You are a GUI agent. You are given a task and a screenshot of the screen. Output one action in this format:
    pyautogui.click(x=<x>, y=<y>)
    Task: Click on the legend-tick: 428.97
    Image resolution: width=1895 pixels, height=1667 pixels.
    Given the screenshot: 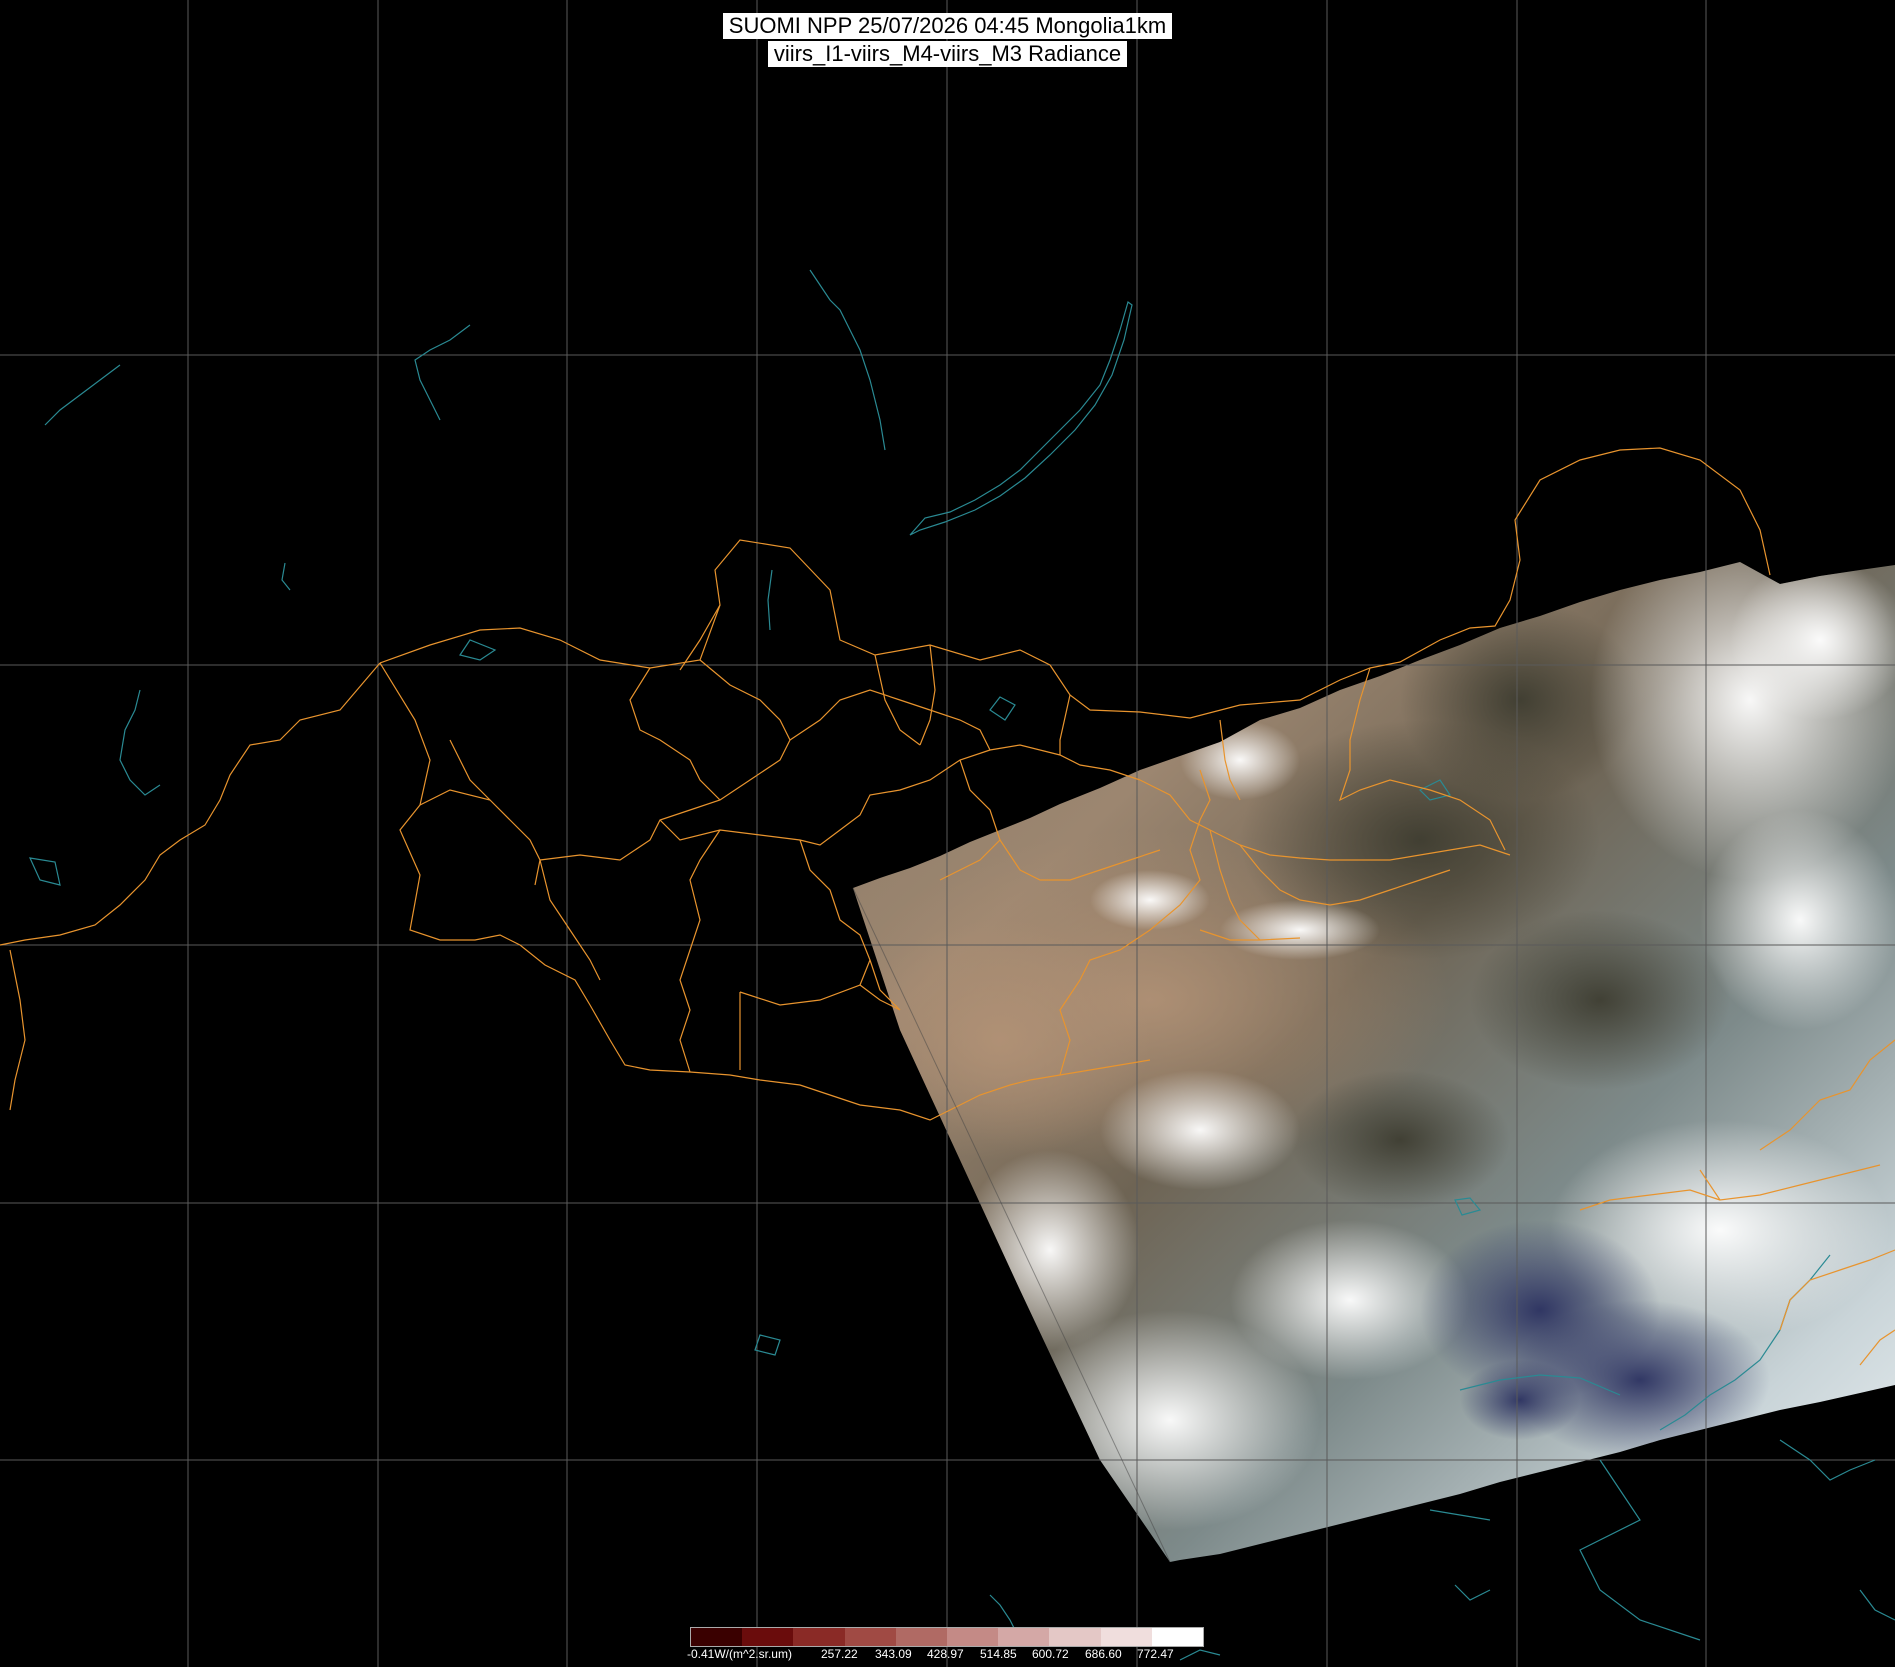 What is the action you would take?
    pyautogui.click(x=945, y=1654)
    